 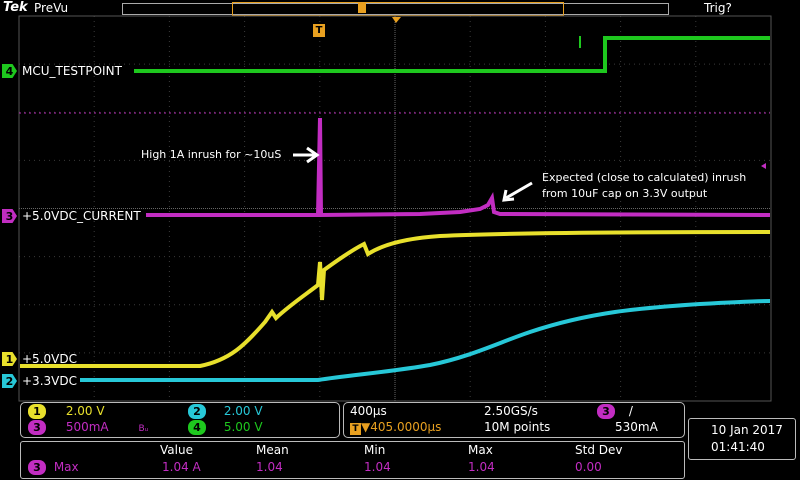 What do you see at coordinates (355, 429) in the screenshot?
I see `trigger-position-icon: T` at bounding box center [355, 429].